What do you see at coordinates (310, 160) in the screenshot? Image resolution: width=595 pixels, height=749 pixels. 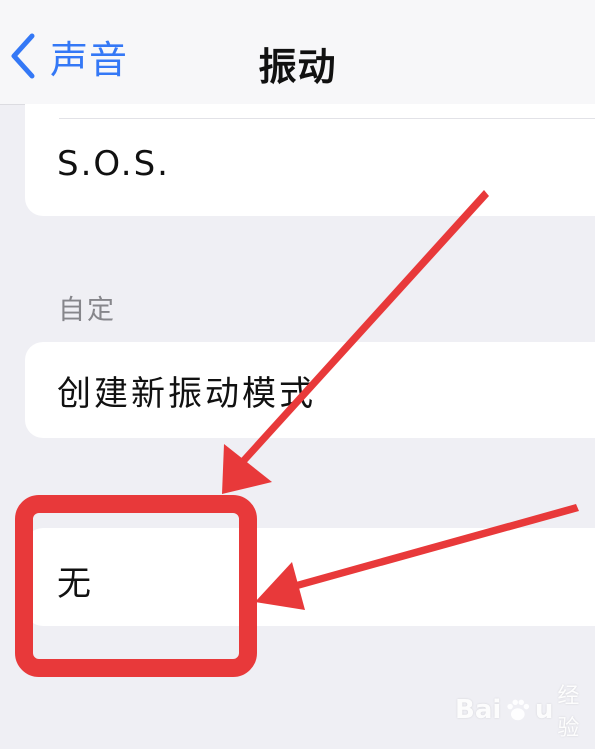 I see `sos-row: S.O.S.` at bounding box center [310, 160].